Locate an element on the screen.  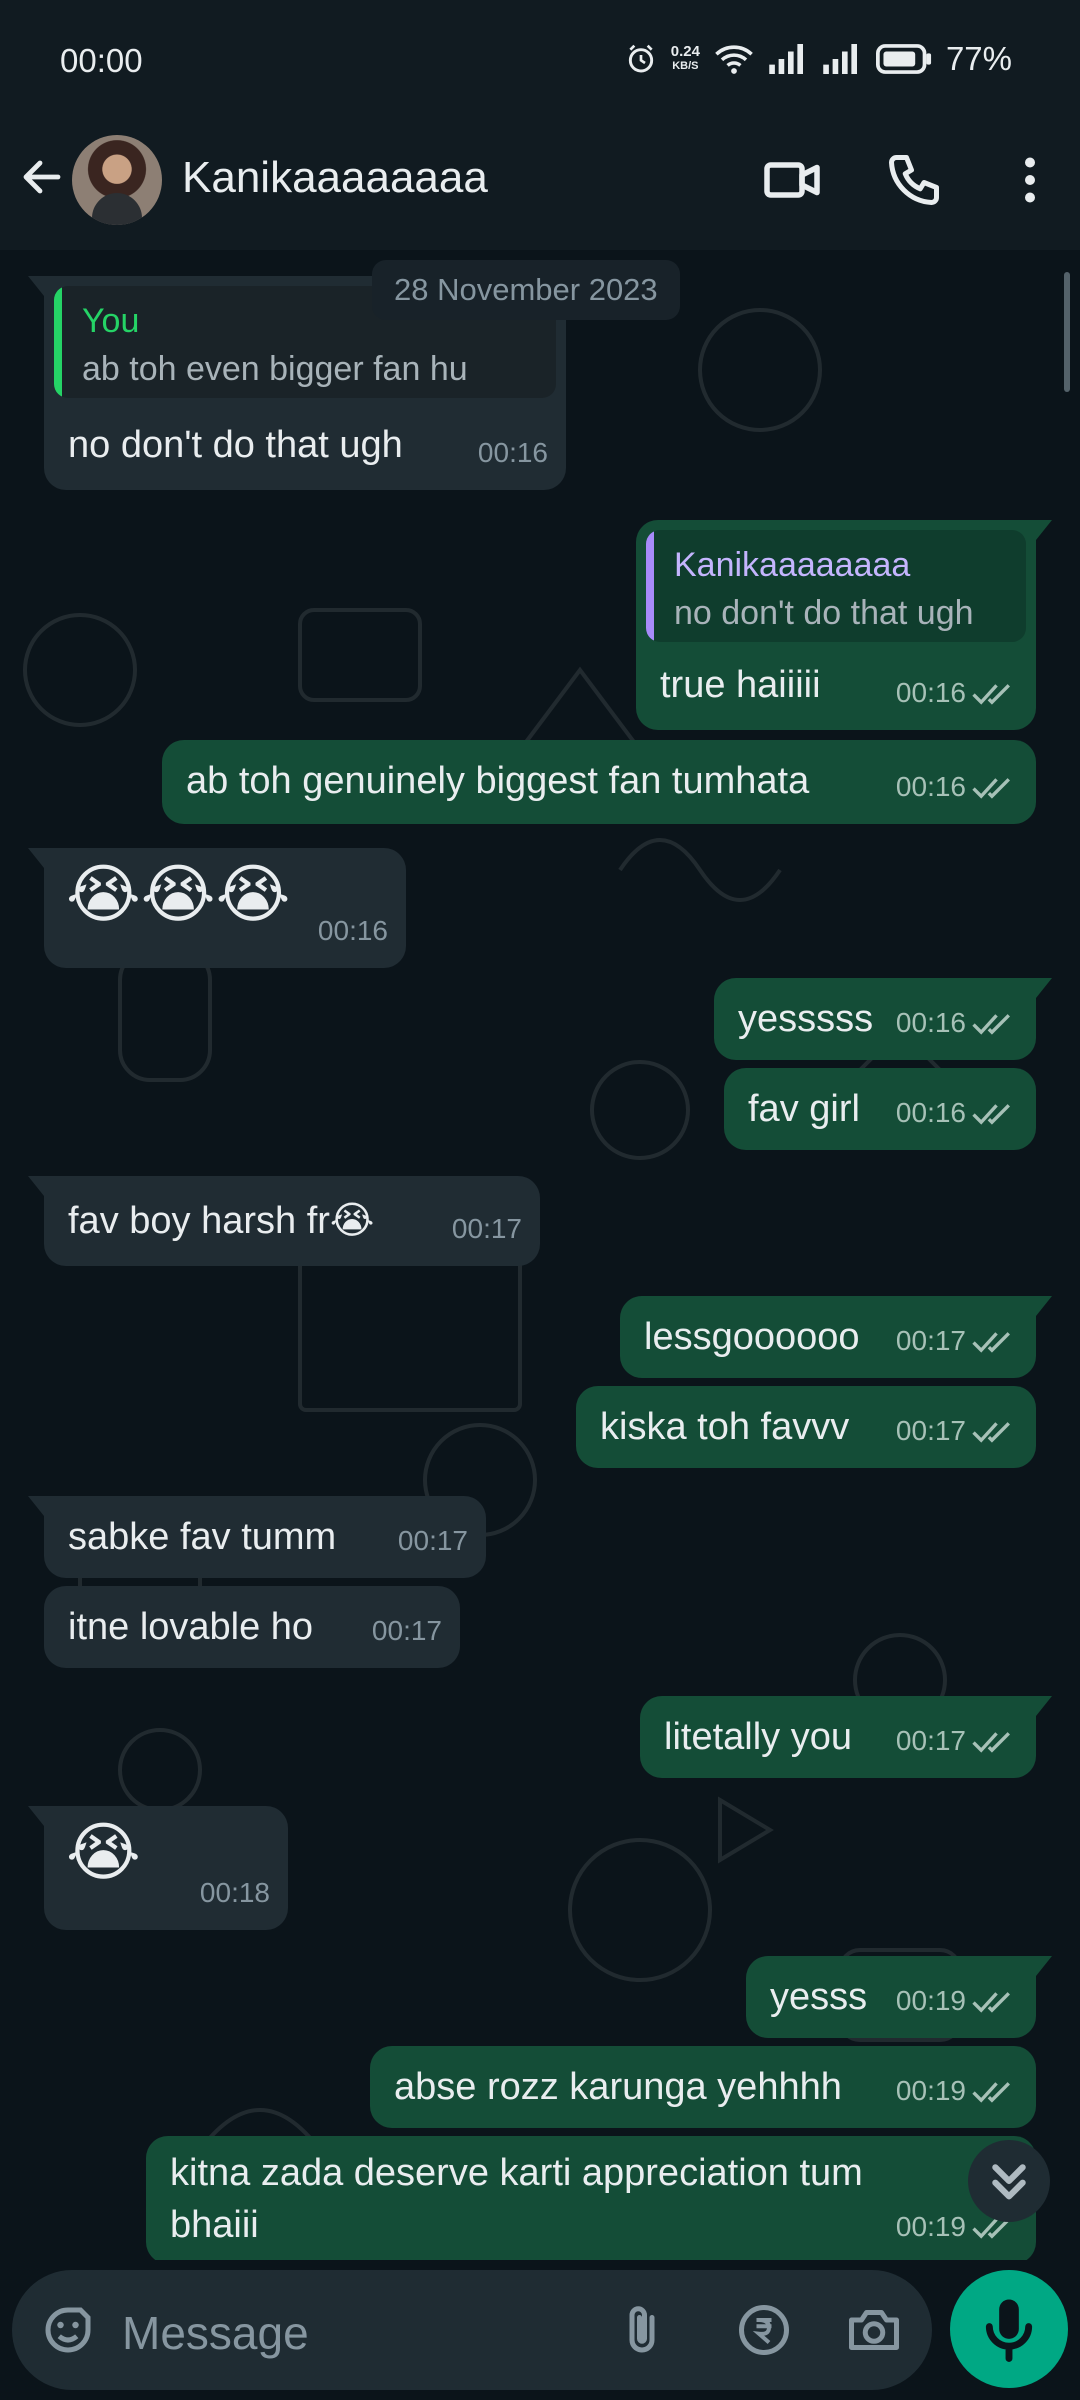
battery-percent: 77% is located at coordinates (978, 58).